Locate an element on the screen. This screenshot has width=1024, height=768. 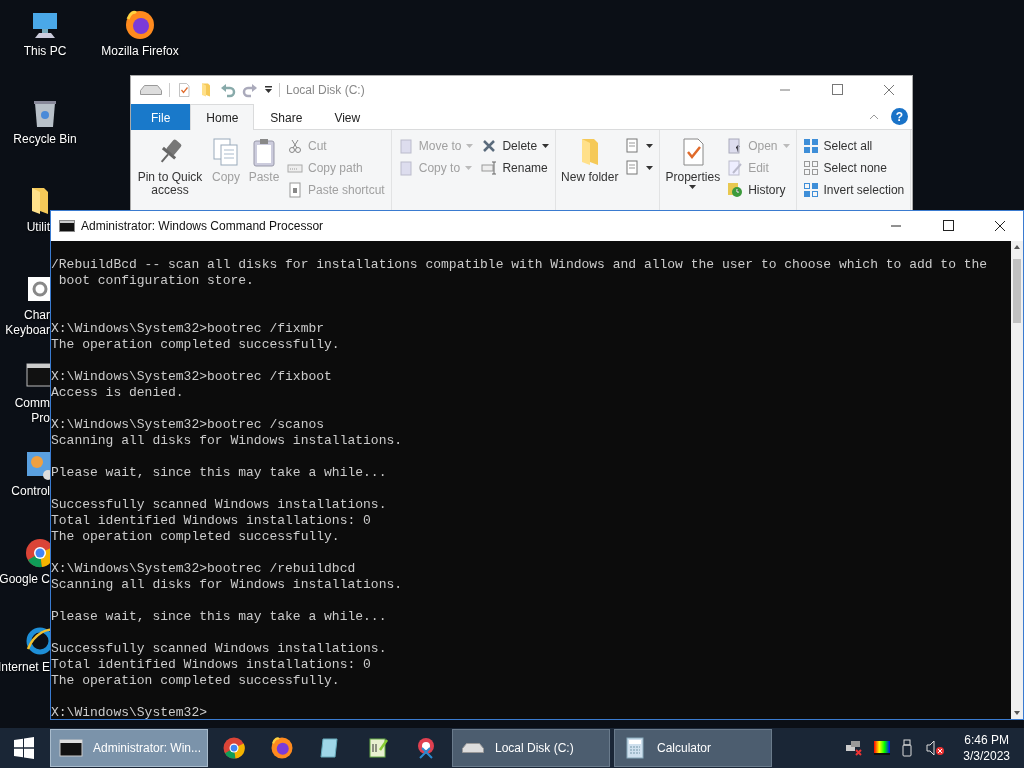
icon-label: Pro is located at coordinates (40, 418).